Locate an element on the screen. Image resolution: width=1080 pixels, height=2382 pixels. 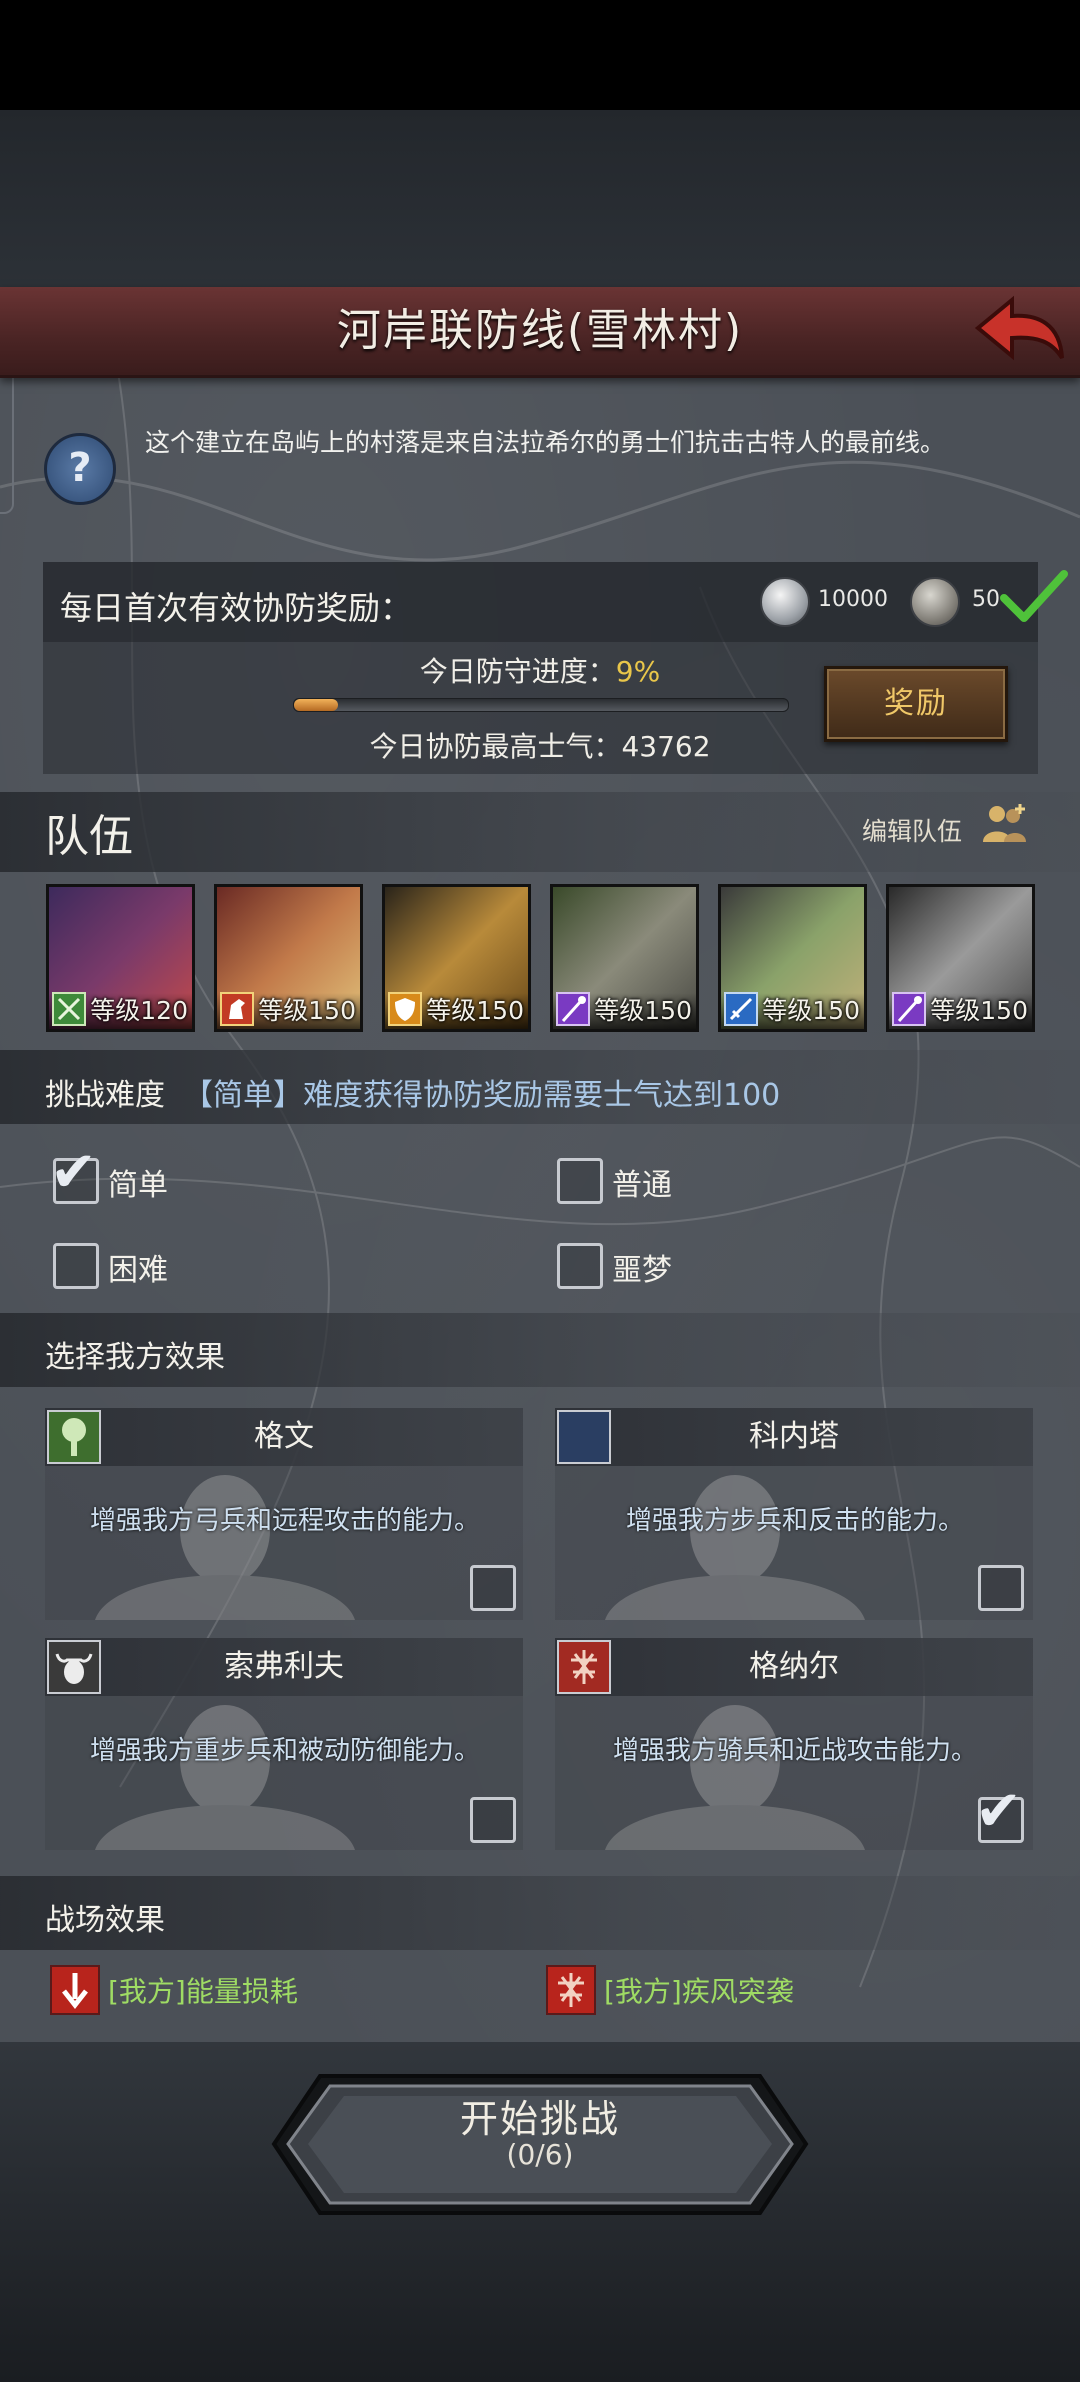
field-effects-label: 战场效果 is located at coordinates (105, 1920).